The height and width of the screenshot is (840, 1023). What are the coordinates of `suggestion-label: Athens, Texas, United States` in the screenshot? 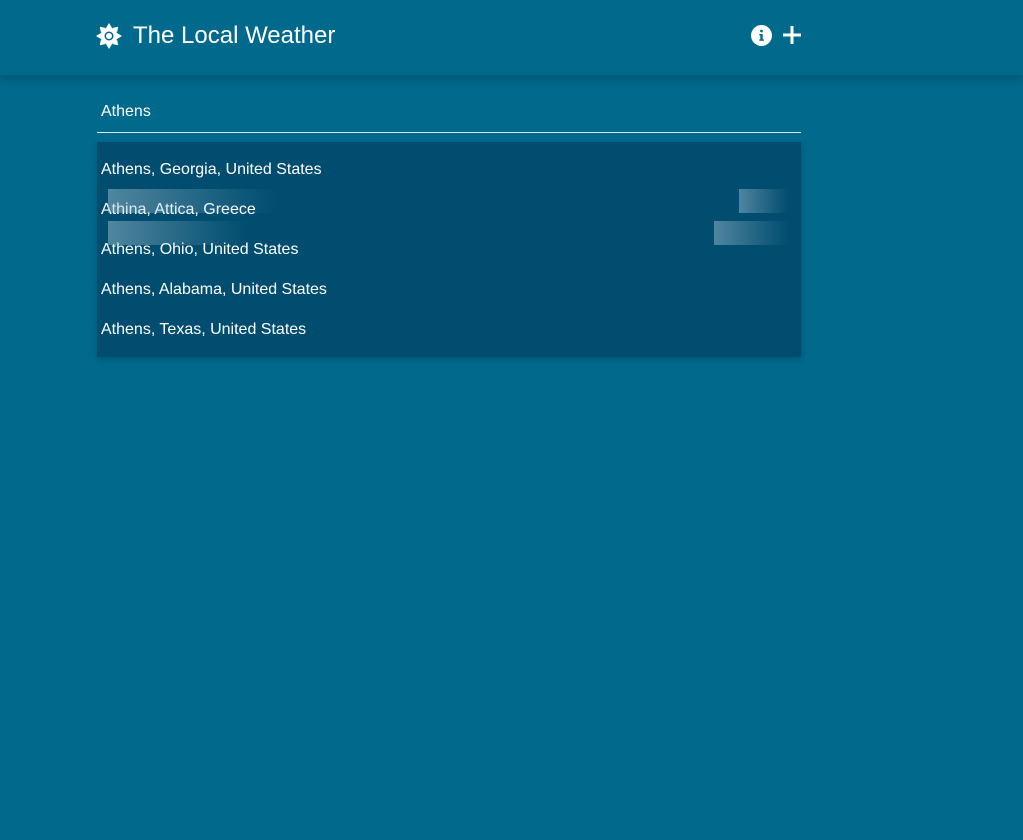 It's located at (204, 329).